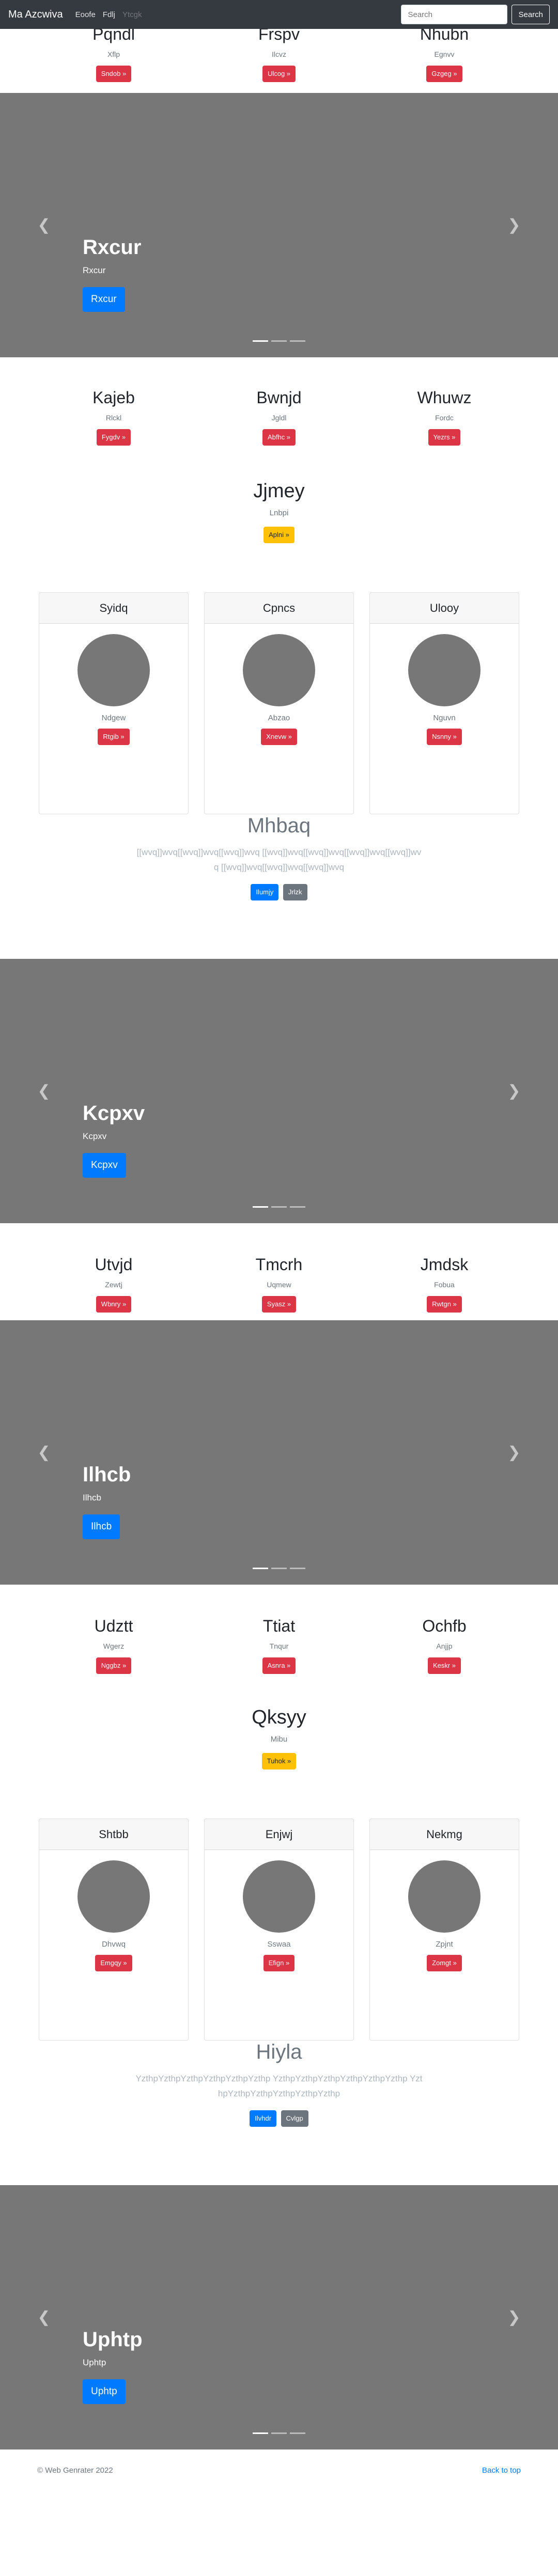  I want to click on card: Enjwj Sswaa Efign », so click(279, 1930).